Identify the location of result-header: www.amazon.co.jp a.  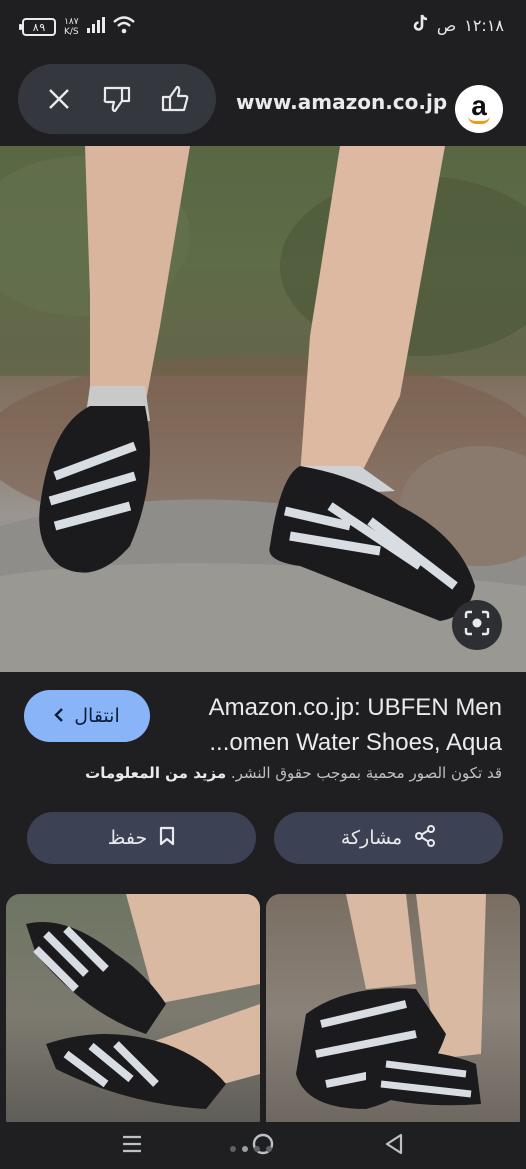
(263, 99).